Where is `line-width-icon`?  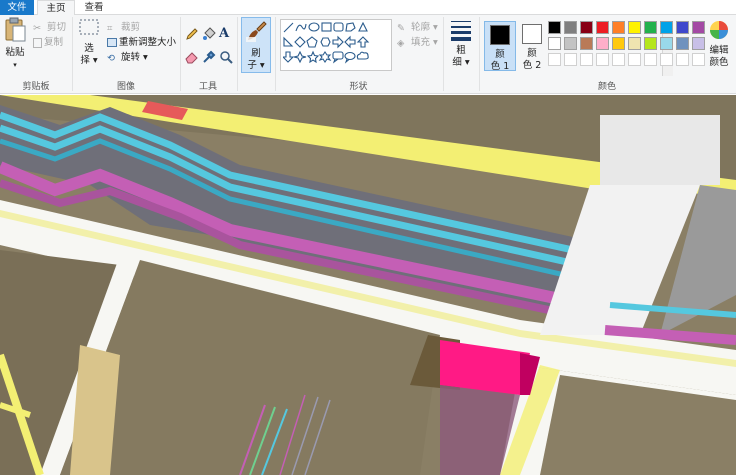 line-width-icon is located at coordinates (461, 31).